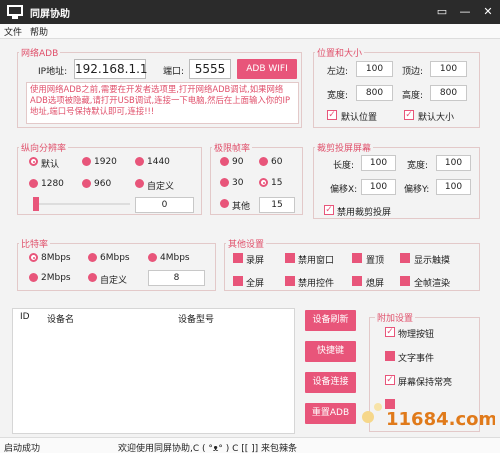 Image resolution: width=500 pixels, height=453 pixels. What do you see at coordinates (448, 69) in the screenshot?
I see `top-input: 100` at bounding box center [448, 69].